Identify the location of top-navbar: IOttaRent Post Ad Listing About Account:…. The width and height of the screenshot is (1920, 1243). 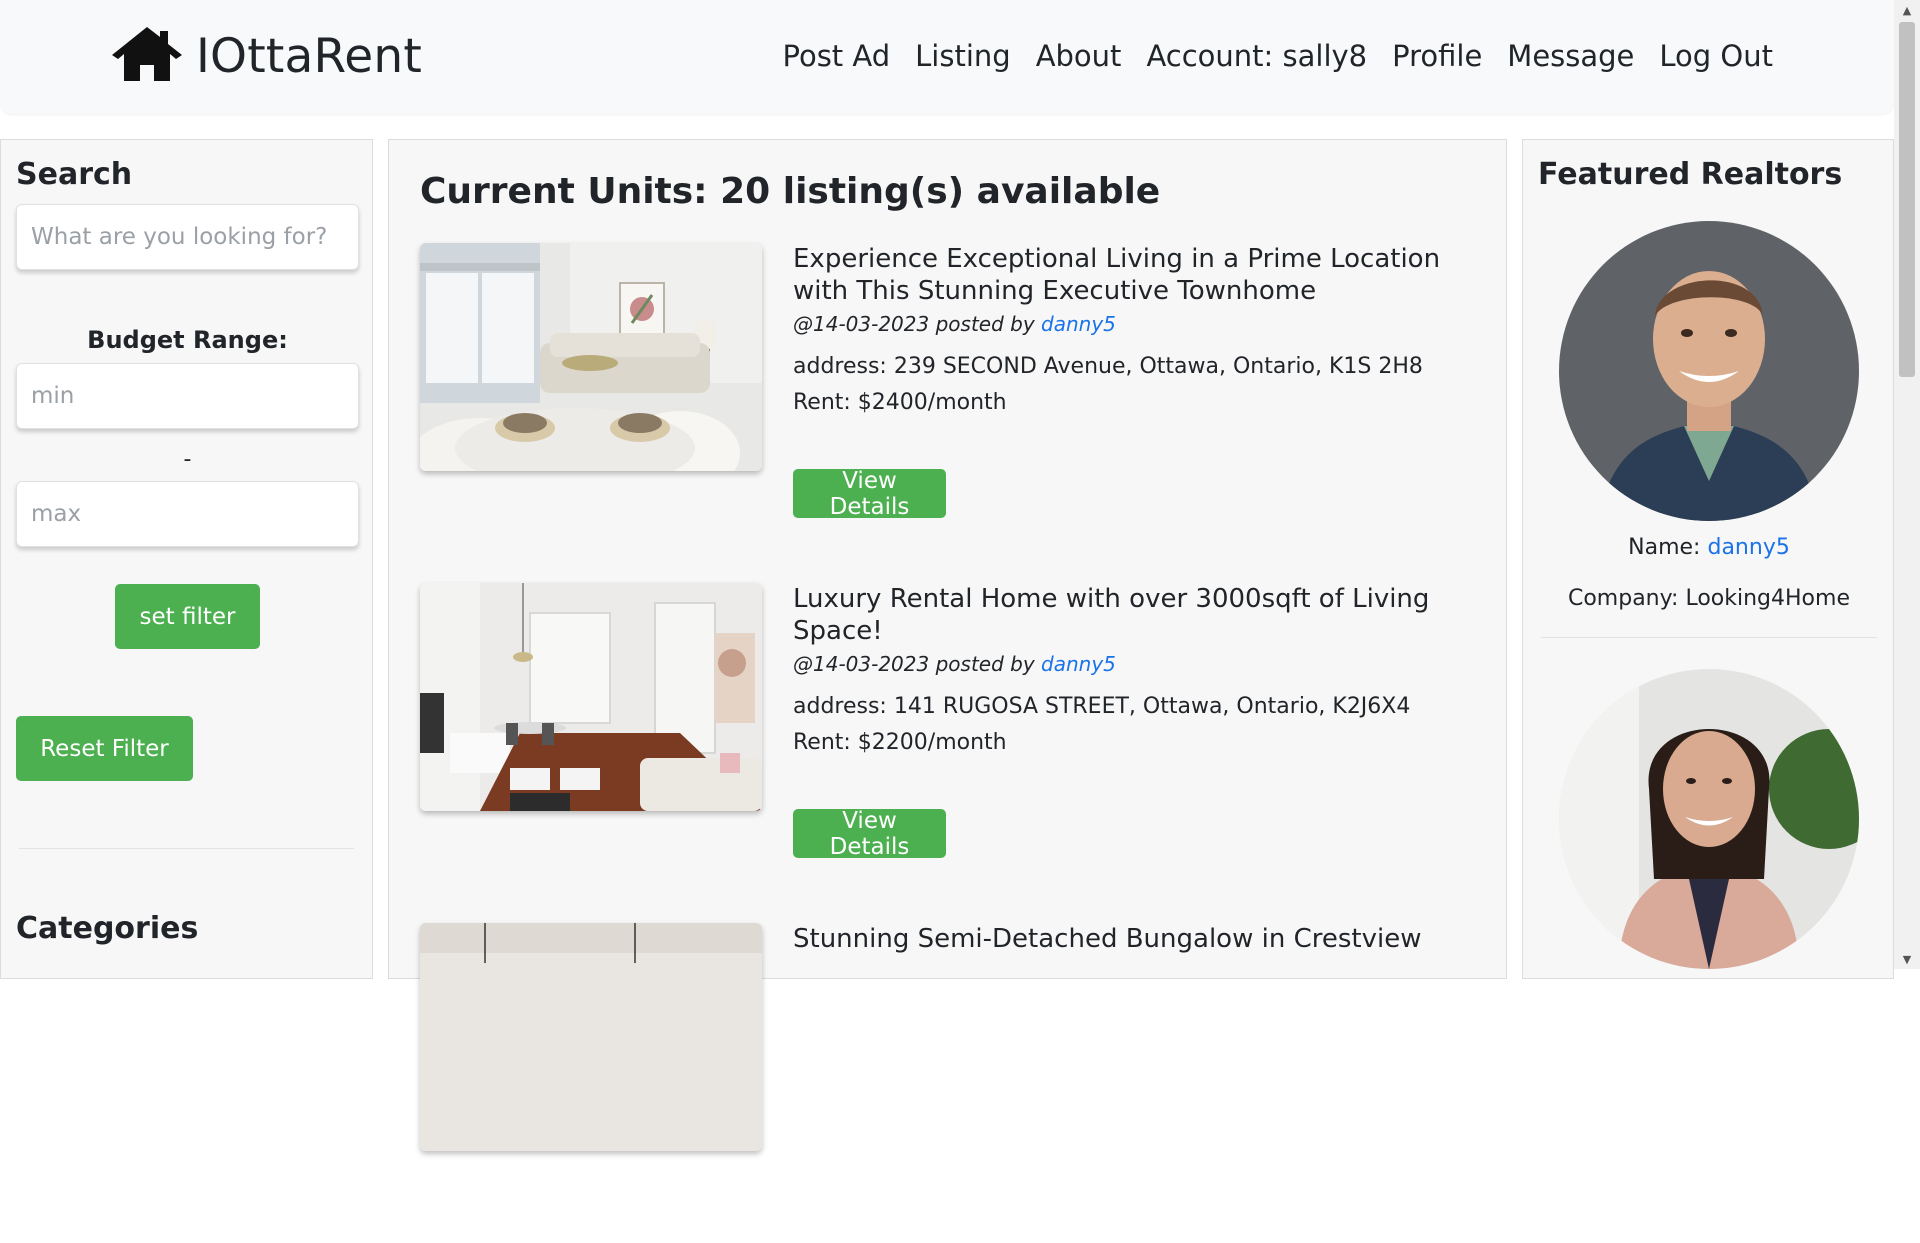
(947, 57).